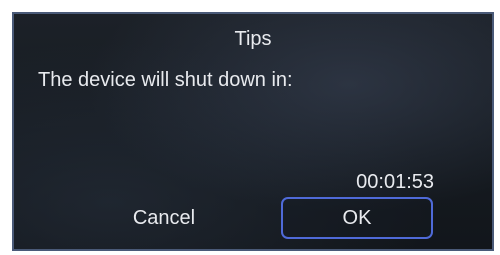 The image size is (500, 255). Describe the element at coordinates (395, 182) in the screenshot. I see `countdown-timer: 00:01:53` at that location.